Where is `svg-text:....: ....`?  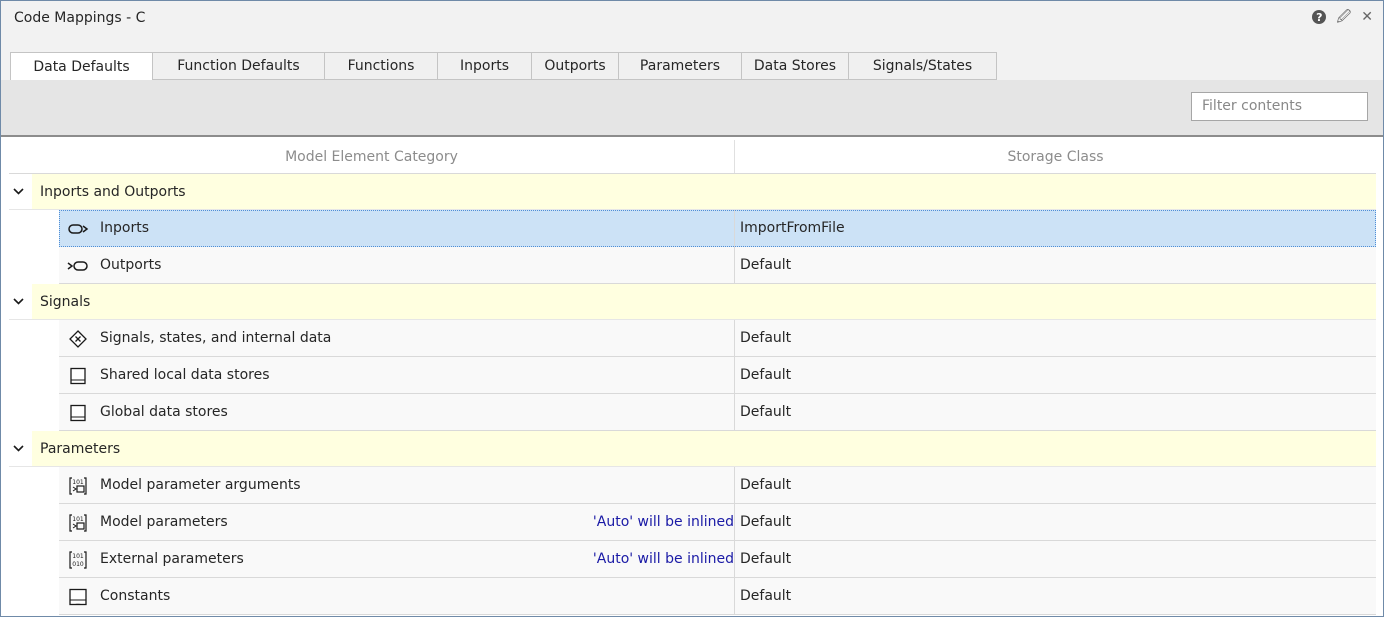 svg-text:....: .... is located at coordinates (77, 602).